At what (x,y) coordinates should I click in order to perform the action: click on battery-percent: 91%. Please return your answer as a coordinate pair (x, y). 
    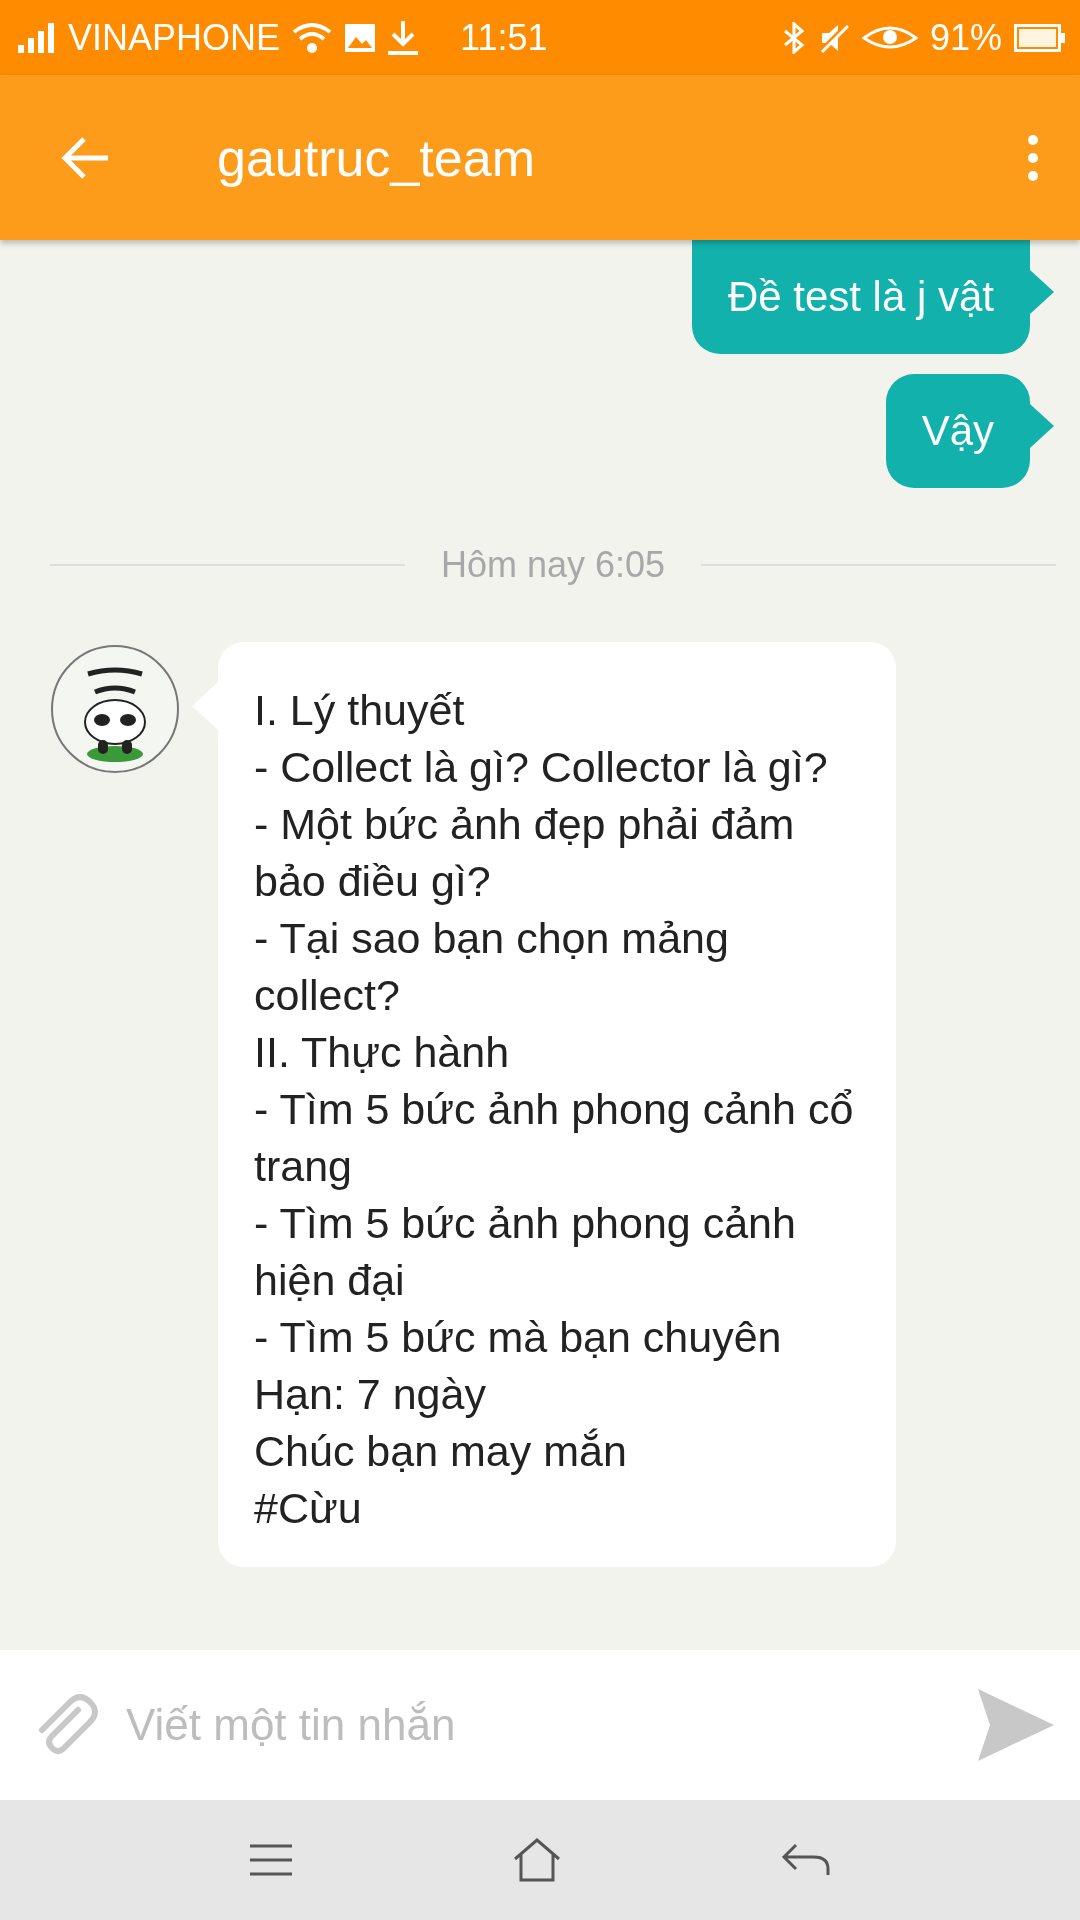
    Looking at the image, I should click on (965, 37).